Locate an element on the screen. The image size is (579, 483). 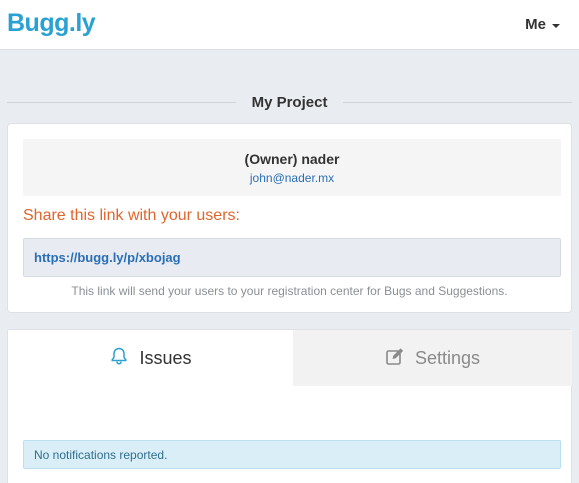
tab-settings-label: Settings is located at coordinates (447, 357).